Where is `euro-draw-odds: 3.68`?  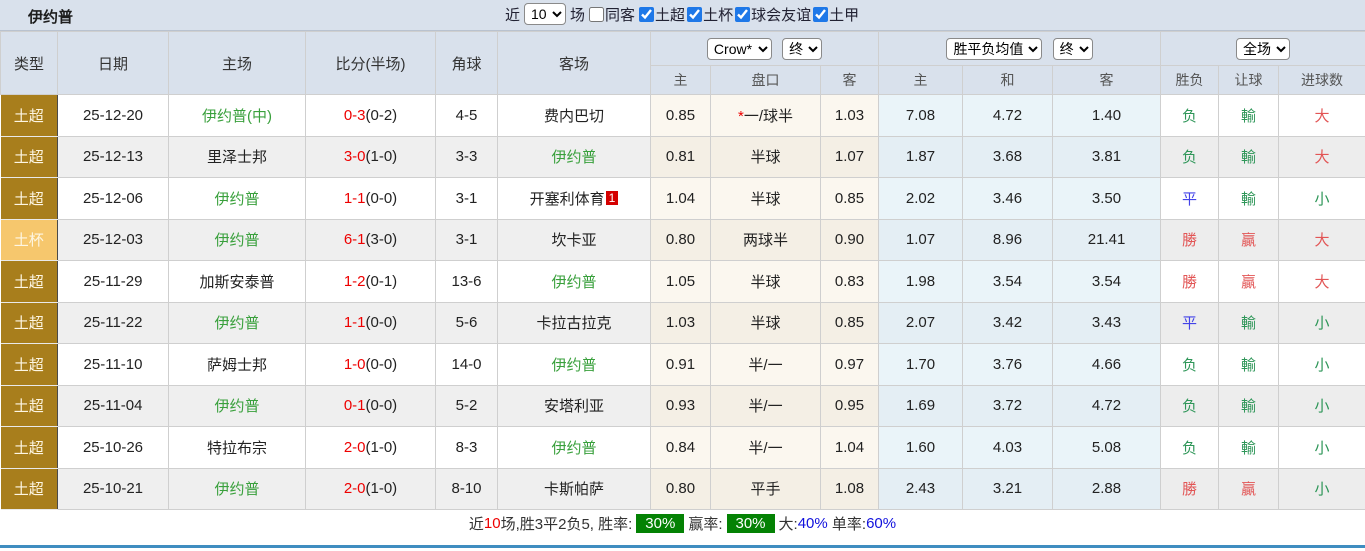
euro-draw-odds: 3.68 is located at coordinates (1008, 156).